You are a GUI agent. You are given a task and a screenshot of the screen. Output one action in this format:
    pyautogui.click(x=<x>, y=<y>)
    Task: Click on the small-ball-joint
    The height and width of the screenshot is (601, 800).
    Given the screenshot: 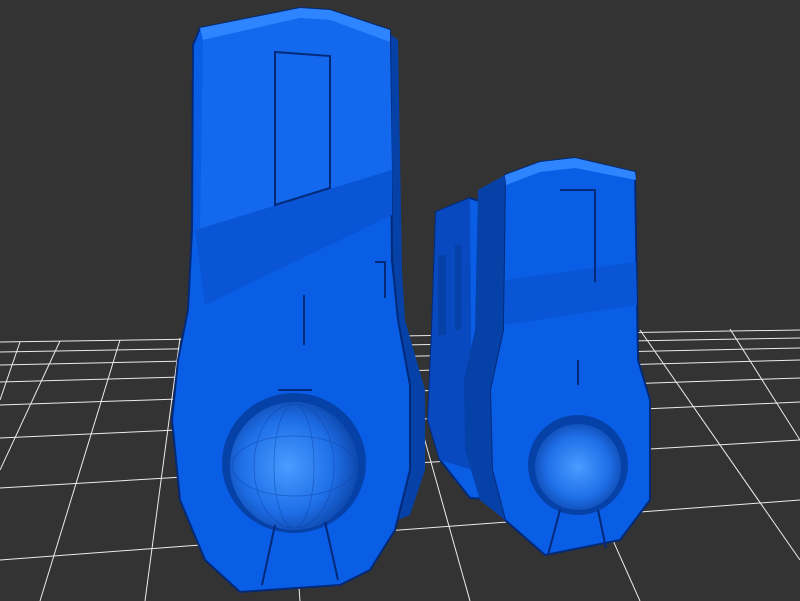 What is the action you would take?
    pyautogui.click(x=578, y=467)
    